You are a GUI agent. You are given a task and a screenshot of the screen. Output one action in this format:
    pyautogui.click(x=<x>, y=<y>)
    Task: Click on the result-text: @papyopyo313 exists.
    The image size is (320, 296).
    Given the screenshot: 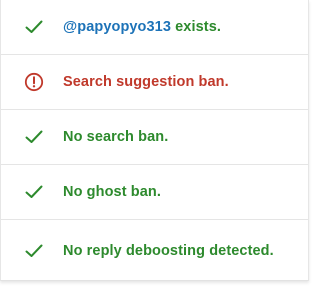 What is the action you would take?
    pyautogui.click(x=142, y=27)
    